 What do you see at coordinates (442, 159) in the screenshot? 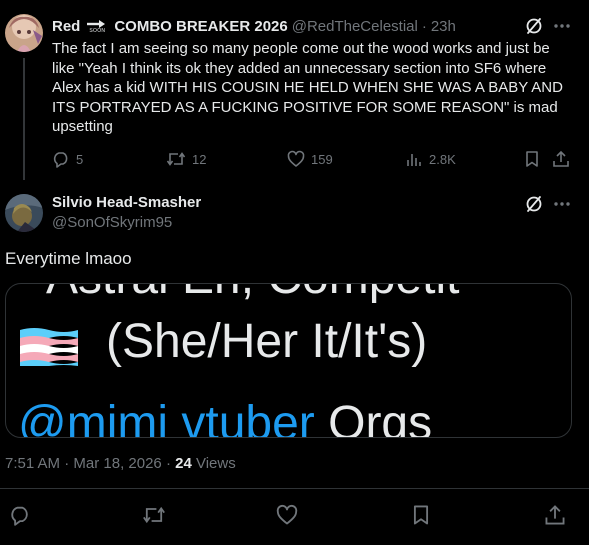
I see `views-count: 2.8K` at bounding box center [442, 159].